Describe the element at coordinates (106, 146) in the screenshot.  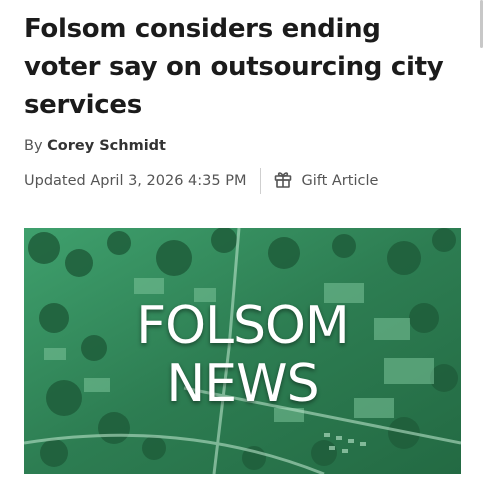
I see `author-name: Corey Schmidt` at that location.